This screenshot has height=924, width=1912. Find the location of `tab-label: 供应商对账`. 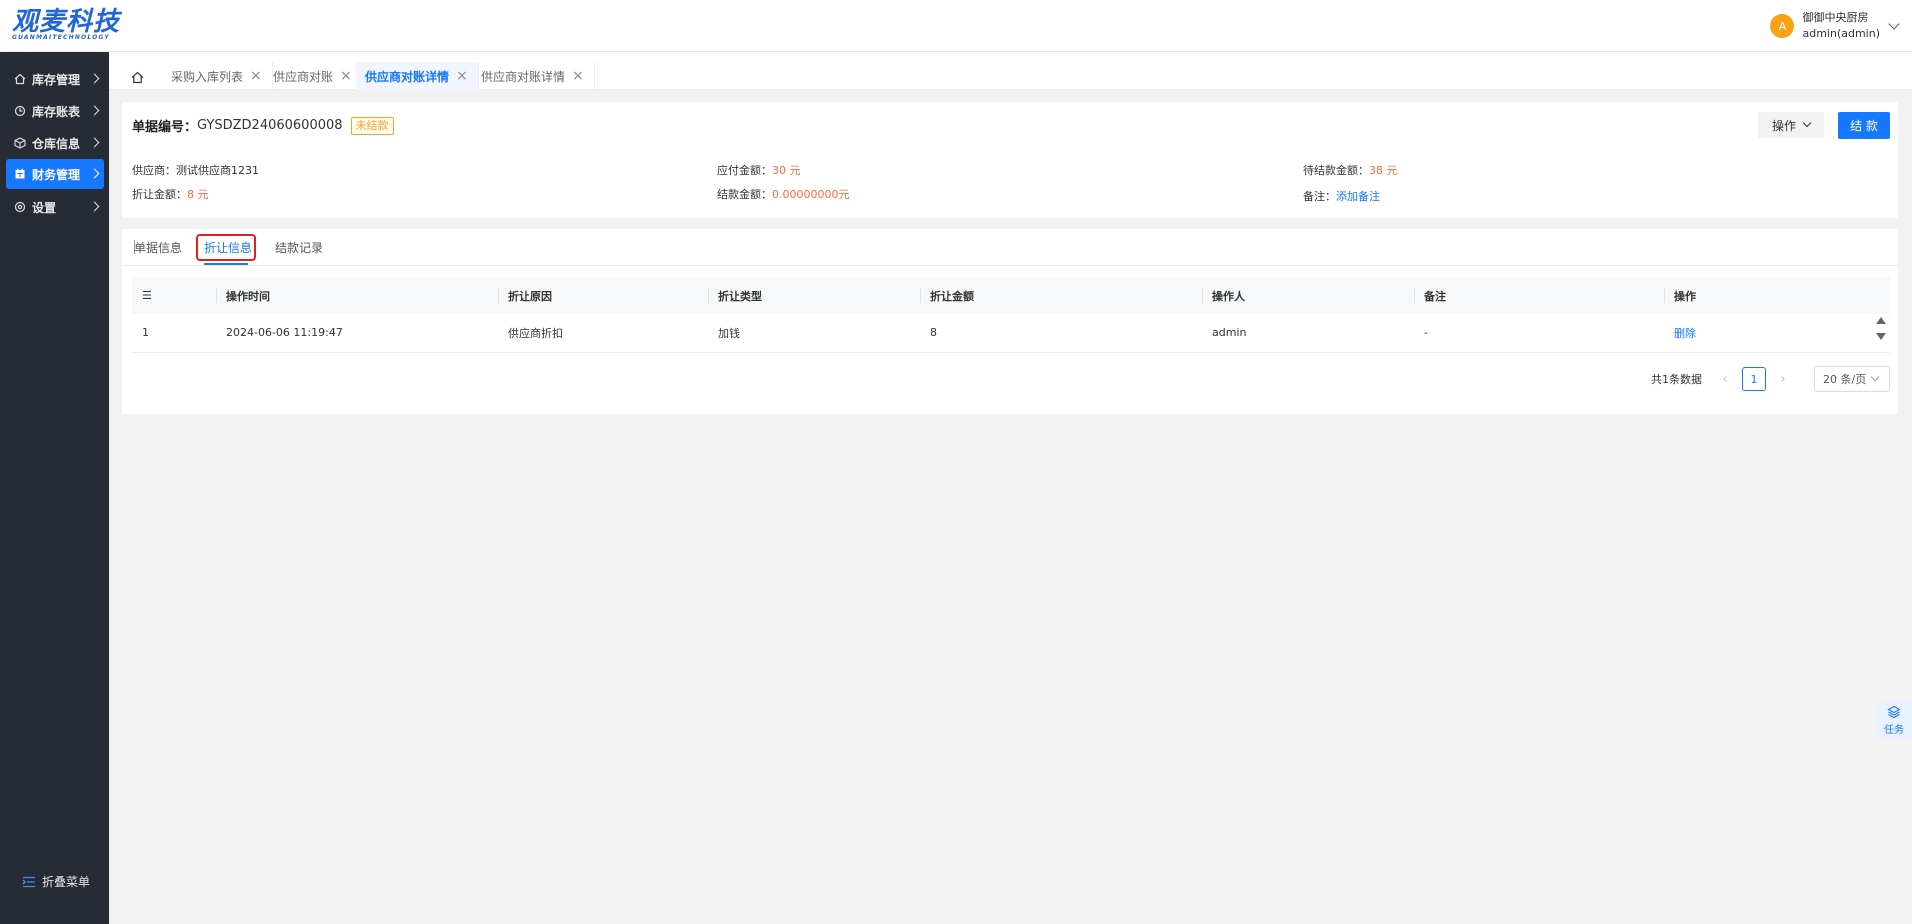

tab-label: 供应商对账 is located at coordinates (303, 76).